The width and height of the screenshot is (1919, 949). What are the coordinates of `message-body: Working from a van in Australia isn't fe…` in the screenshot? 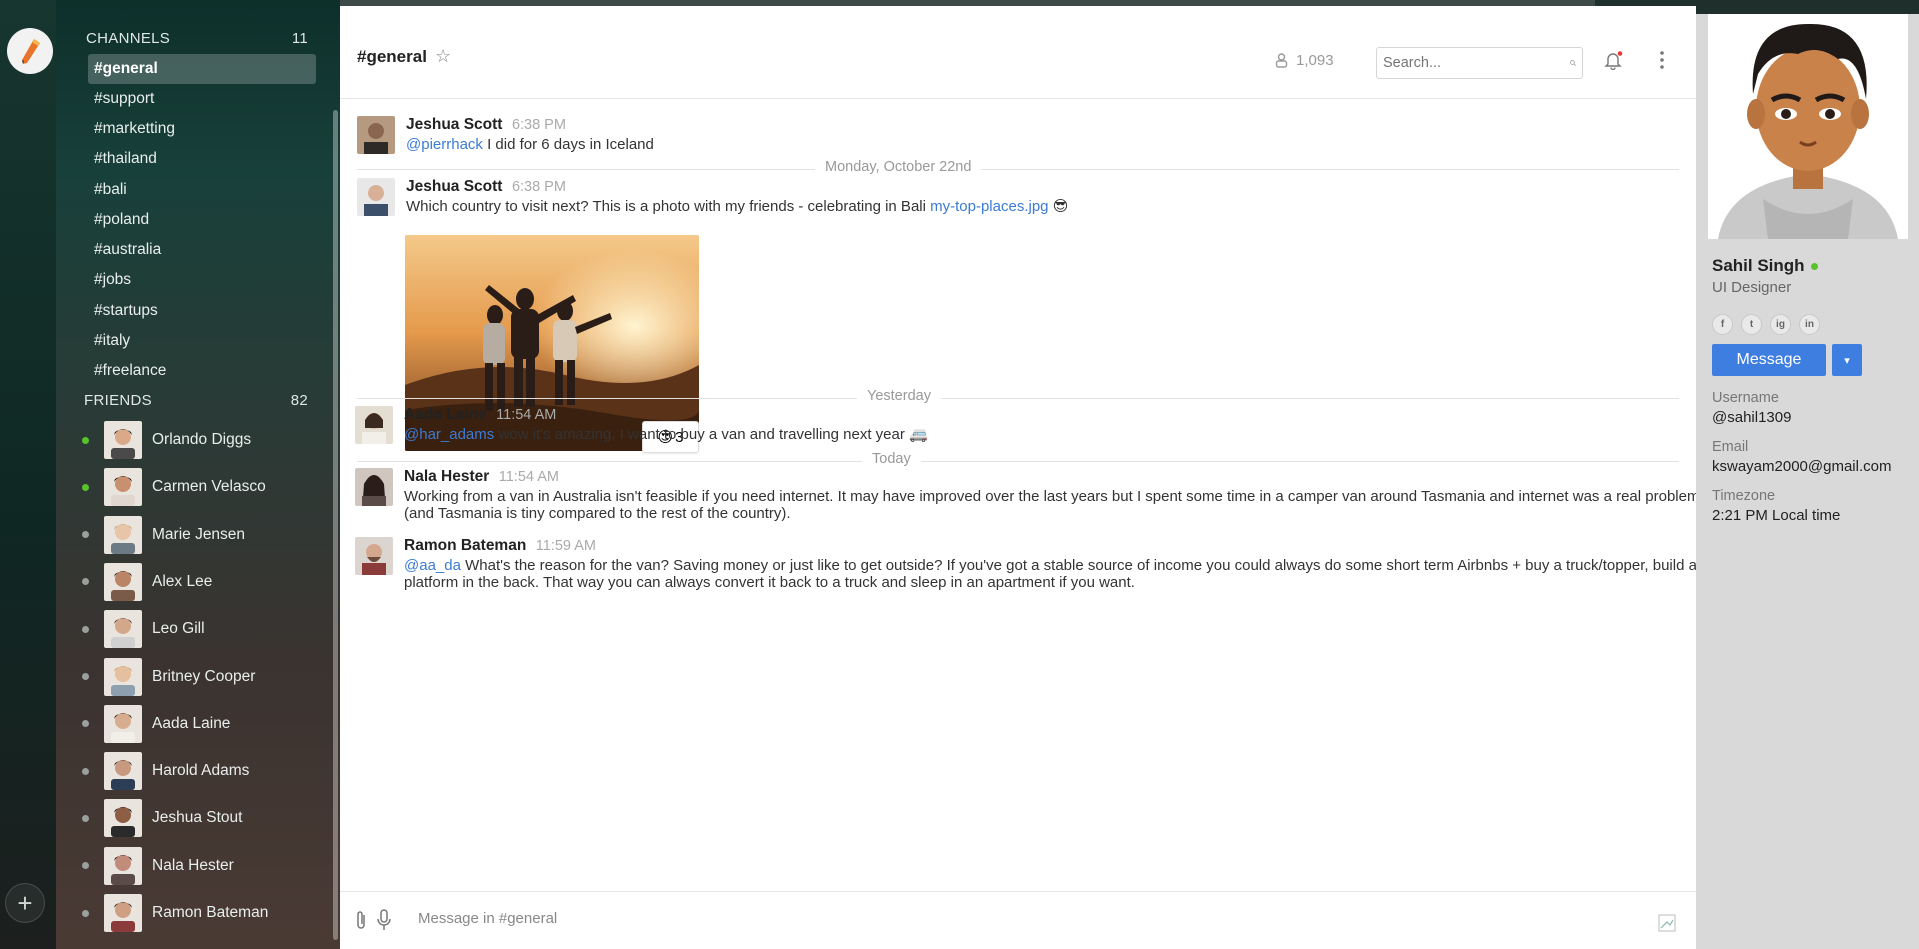 It's located at (1054, 505).